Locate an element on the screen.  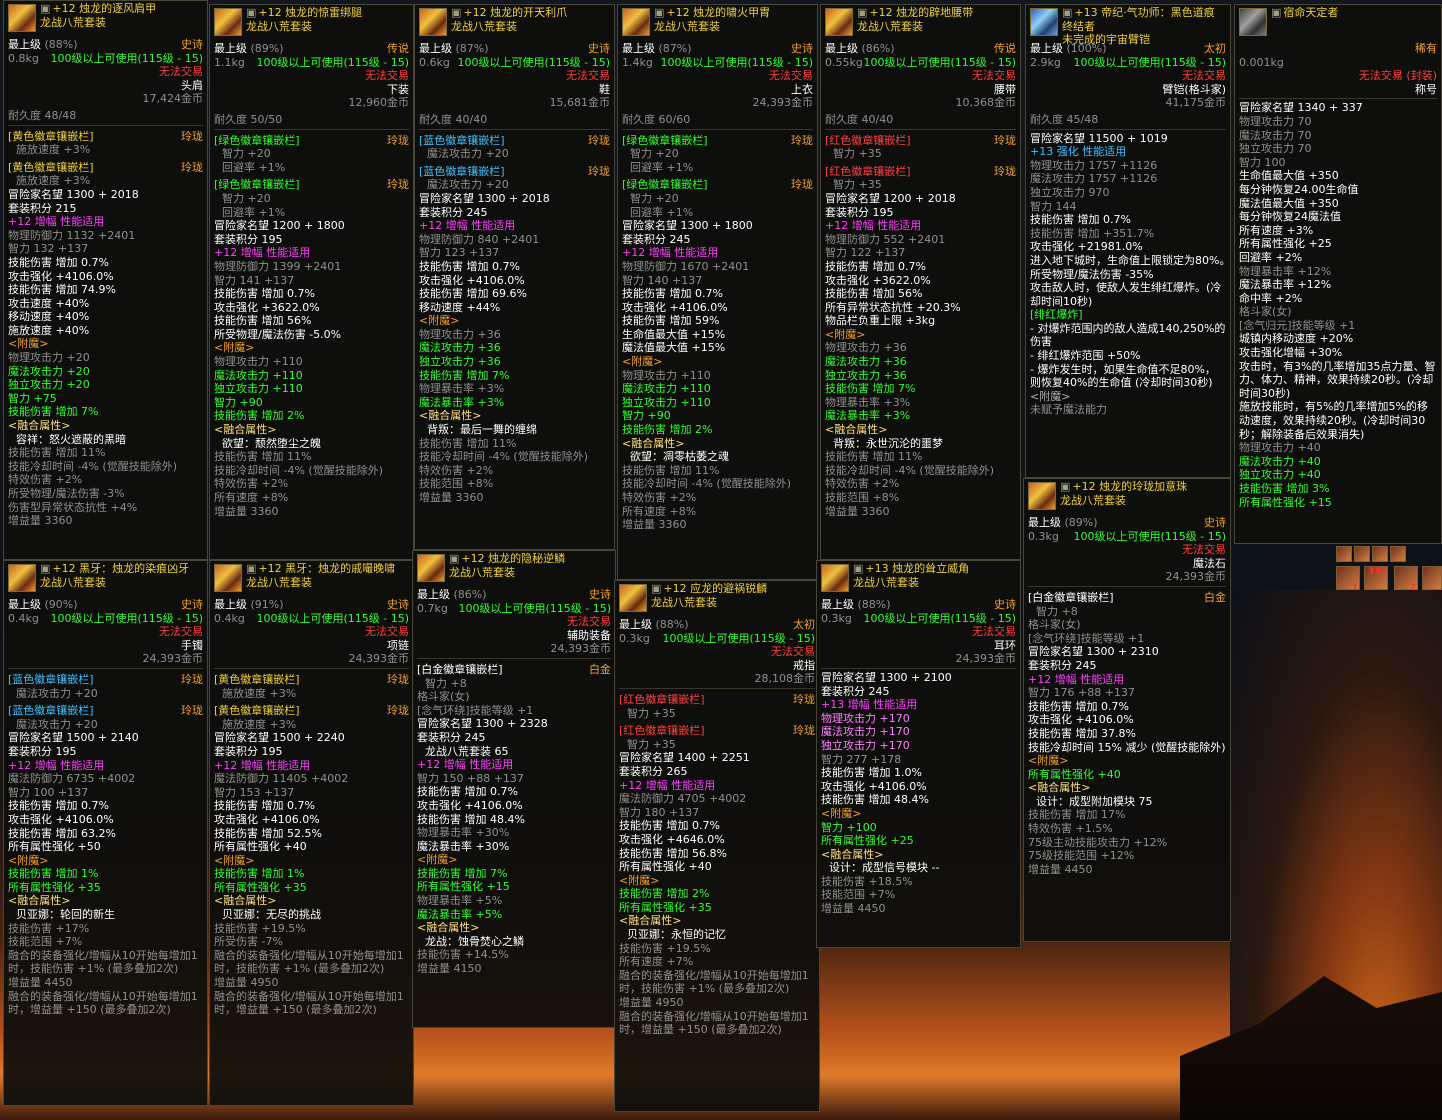
stat-line: 欲望：凋零枯萎之魂 is located at coordinates (679, 457).